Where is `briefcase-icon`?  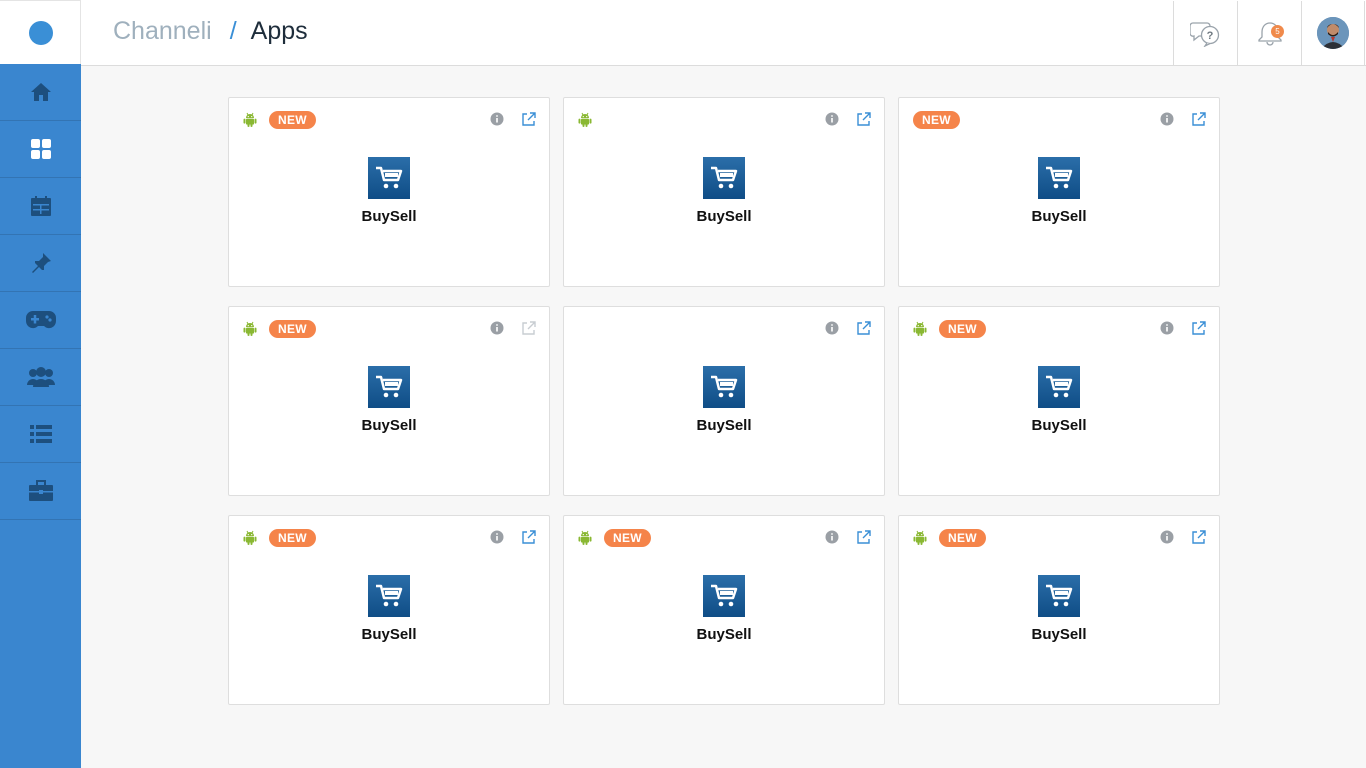 briefcase-icon is located at coordinates (40, 490).